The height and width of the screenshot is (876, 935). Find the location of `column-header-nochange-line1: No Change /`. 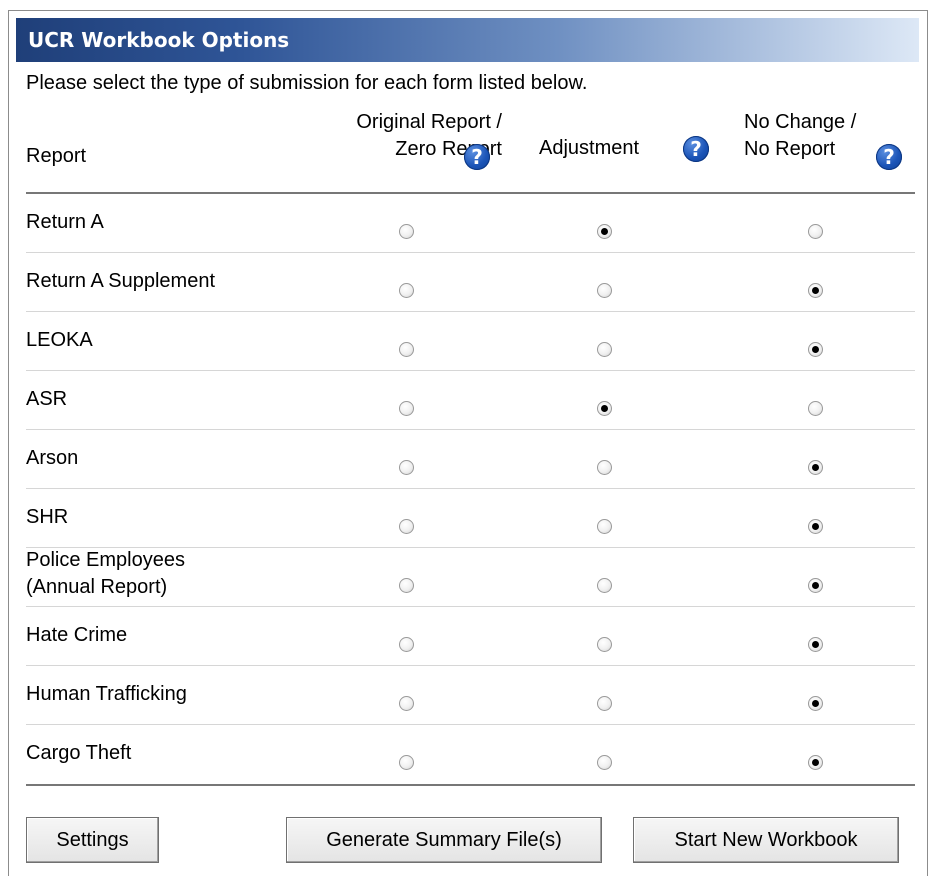

column-header-nochange-line1: No Change / is located at coordinates (800, 122).